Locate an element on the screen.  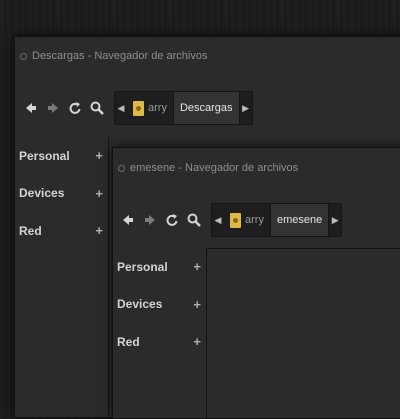
toolbar: ◀ arry Descargas ▶ is located at coordinates (207, 108).